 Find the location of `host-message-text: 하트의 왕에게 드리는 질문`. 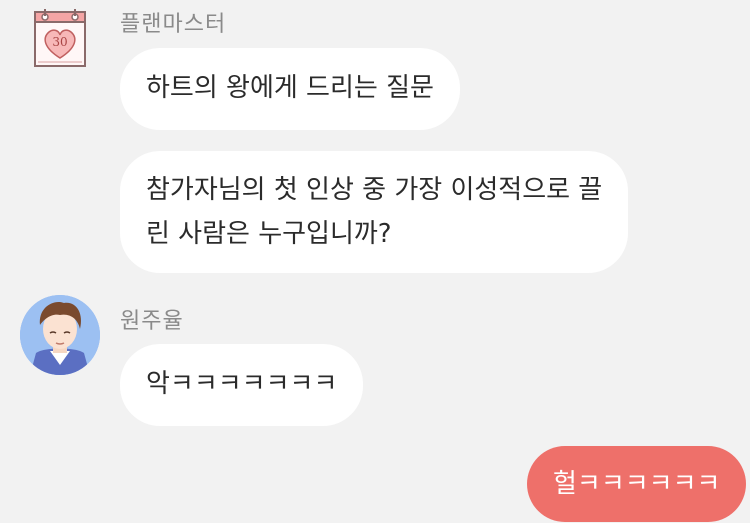

host-message-text: 하트의 왕에게 드리는 질문 is located at coordinates (290, 88).